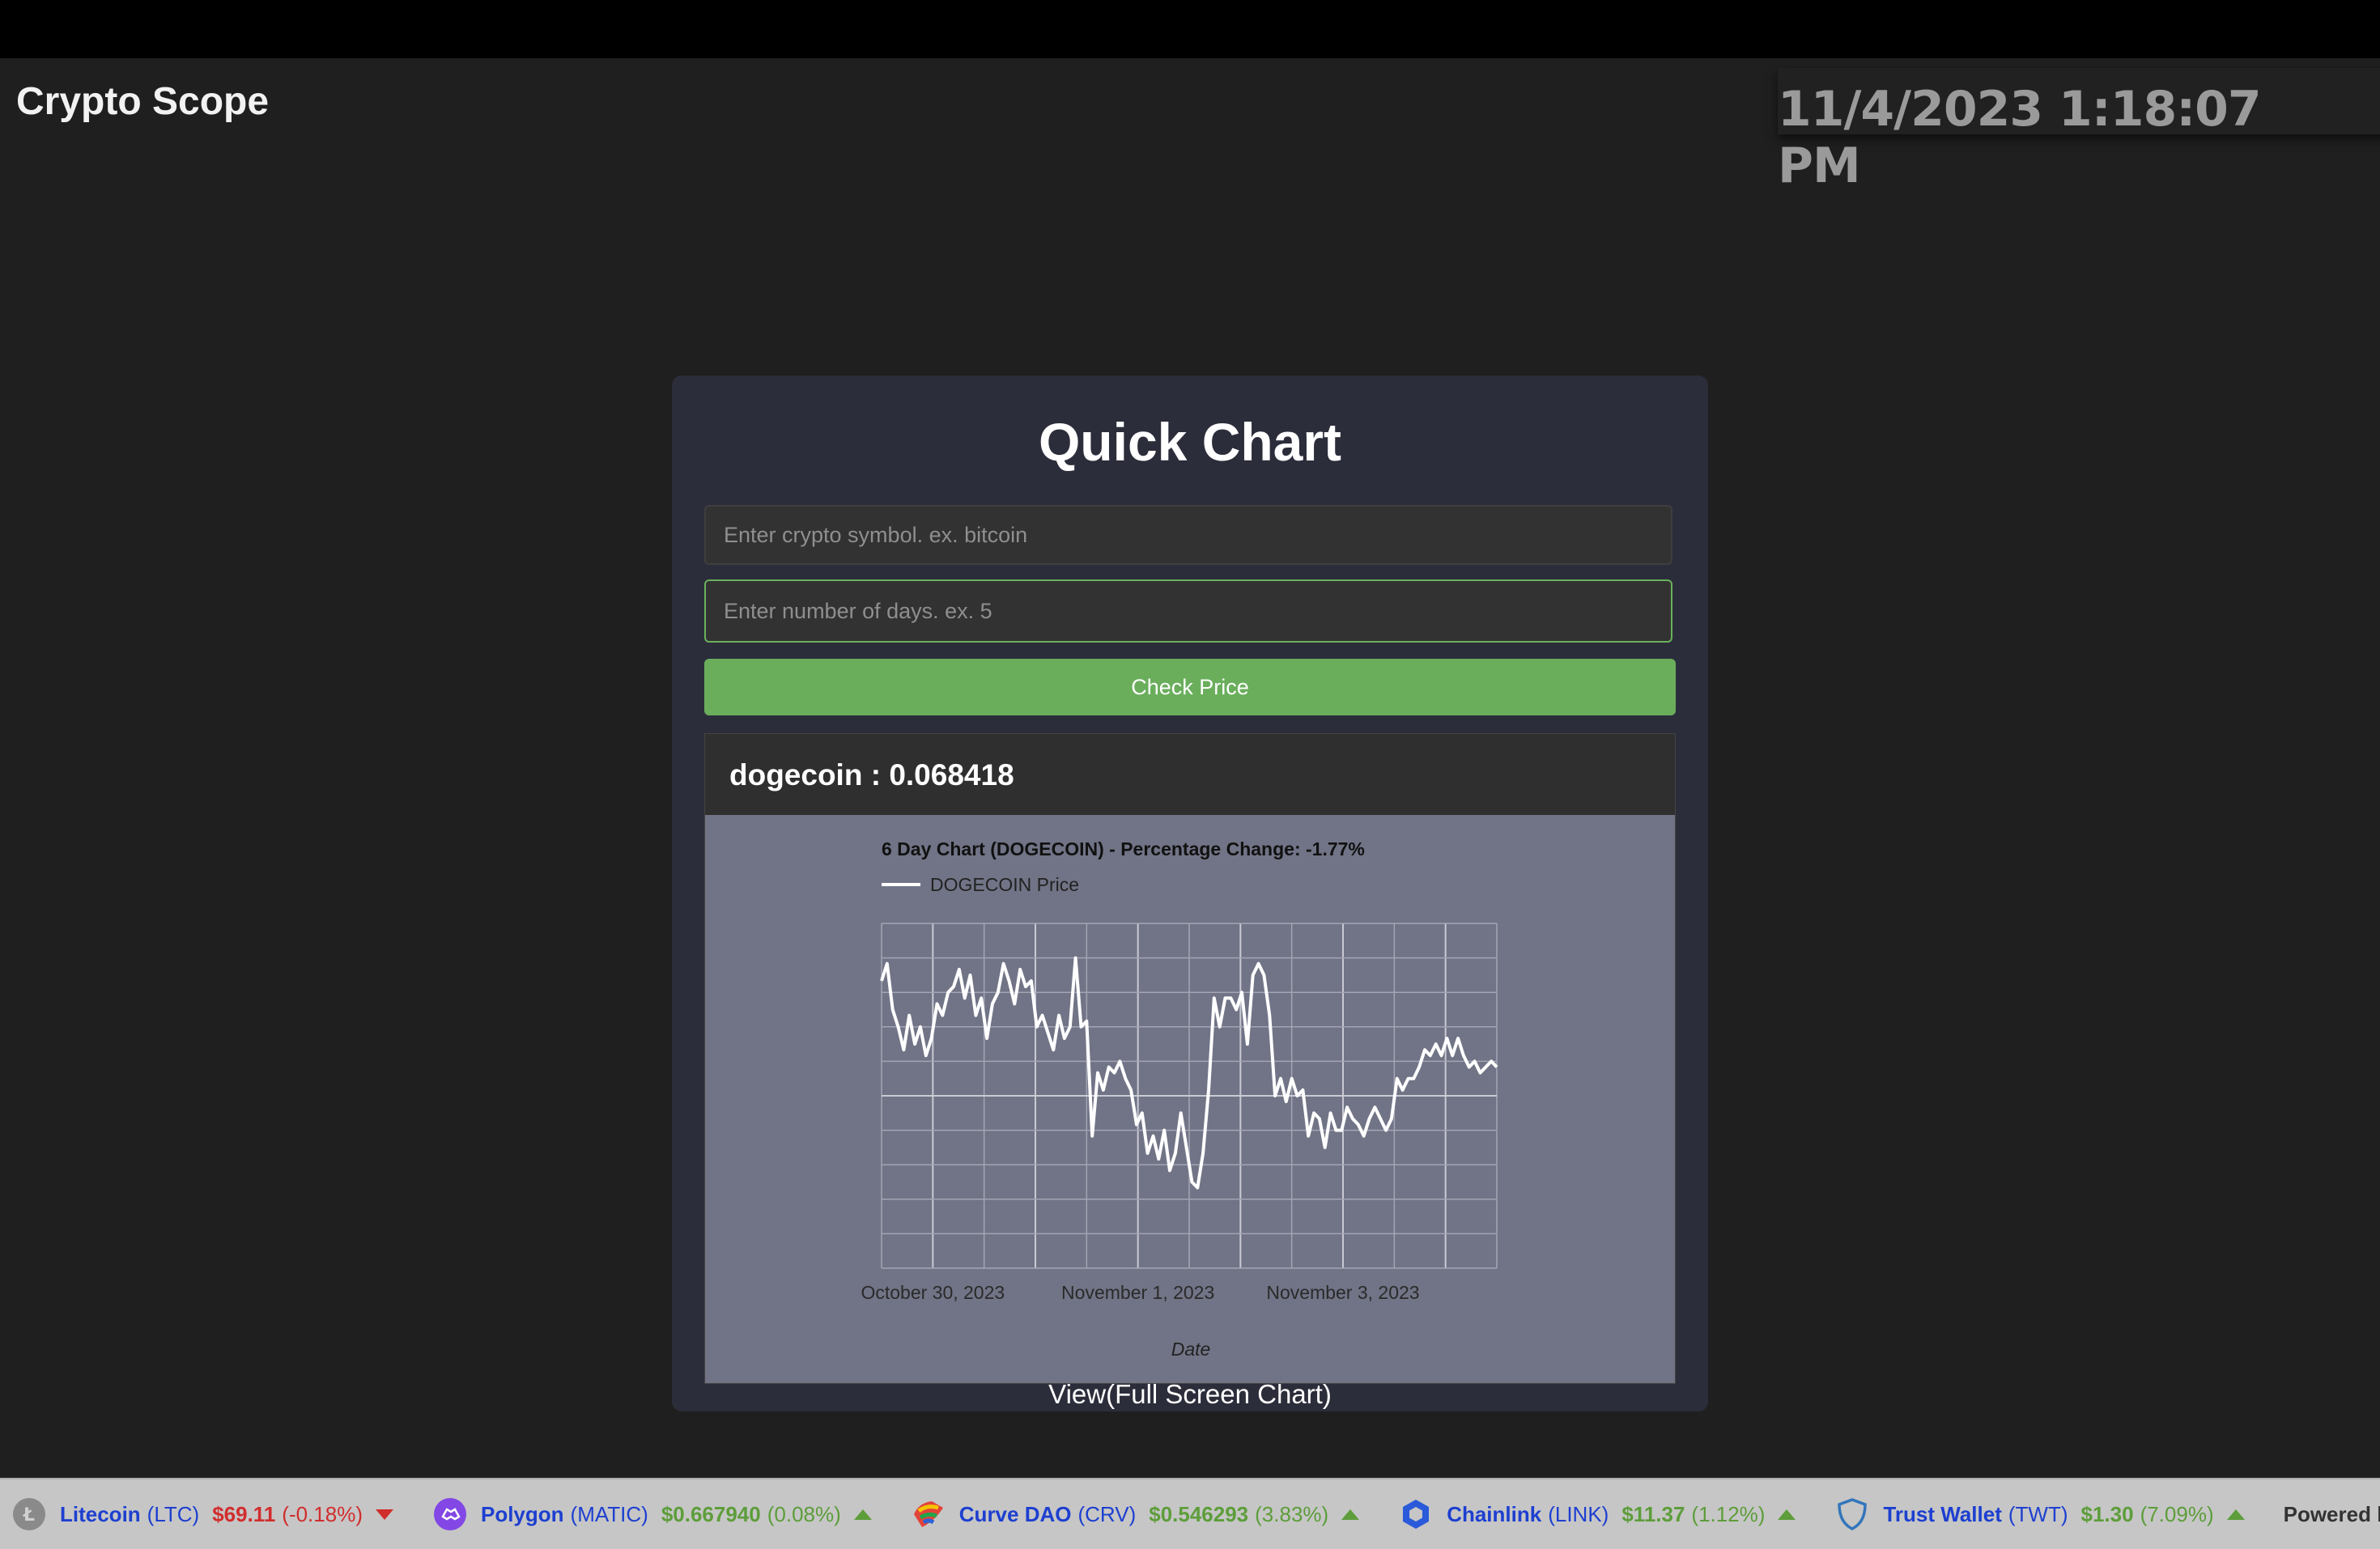  I want to click on fullscreen-chart-link: View(Full Screen Chart), so click(1190, 1394).